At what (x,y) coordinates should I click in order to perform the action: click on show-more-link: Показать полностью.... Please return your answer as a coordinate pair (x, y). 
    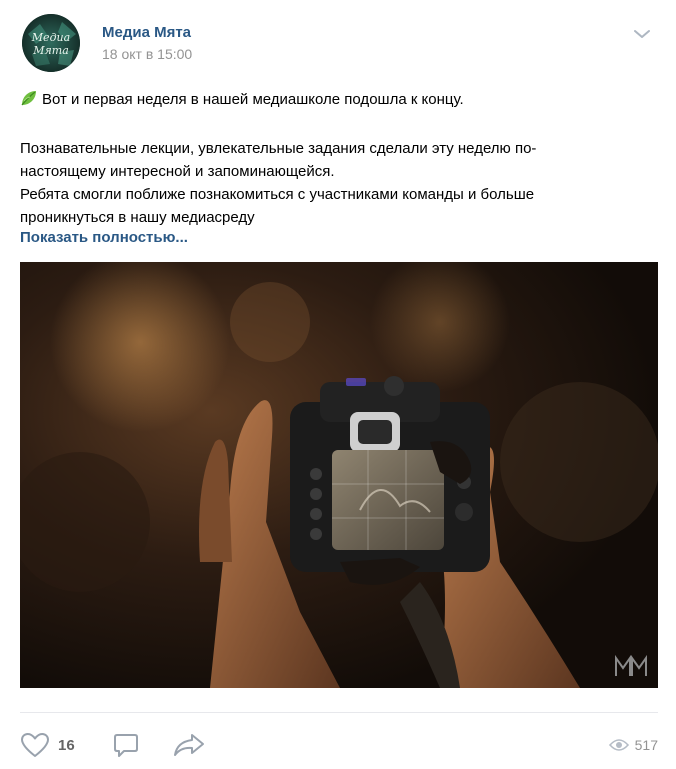
    Looking at the image, I should click on (104, 237).